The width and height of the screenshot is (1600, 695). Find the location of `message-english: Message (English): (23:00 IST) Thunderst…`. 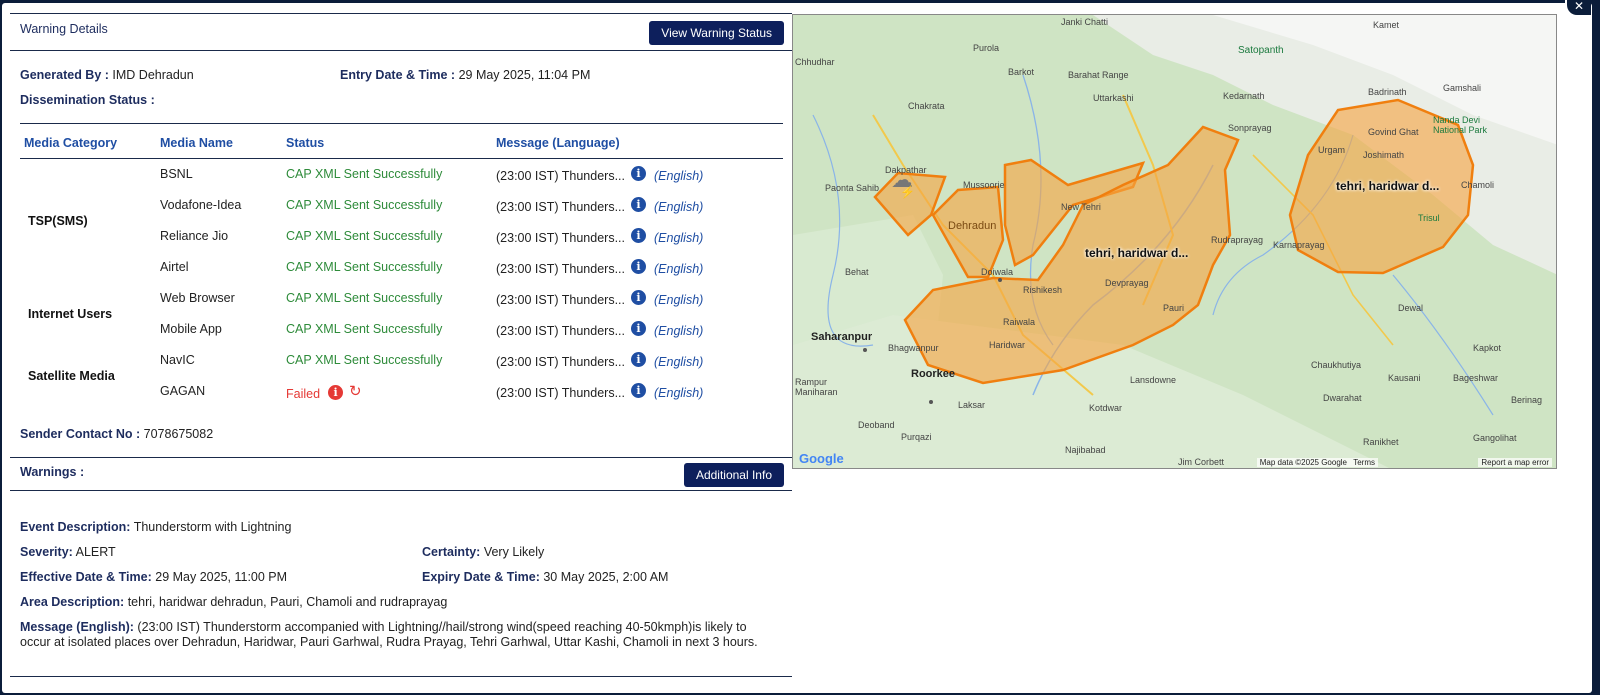

message-english: Message (English): (23:00 IST) Thunderst… is located at coordinates (389, 634).